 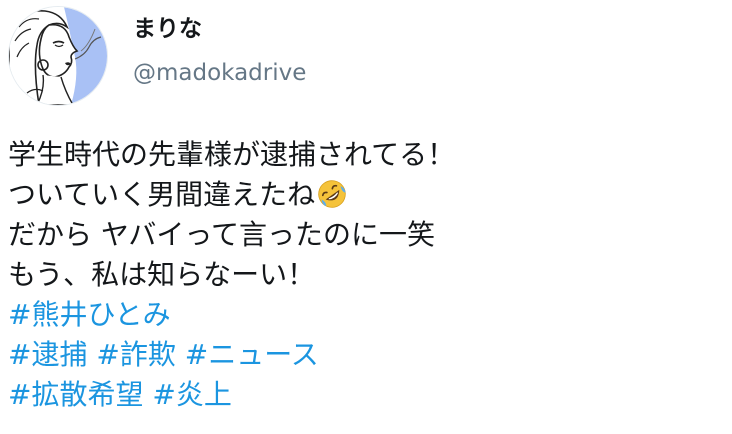 What do you see at coordinates (232, 154) in the screenshot?
I see `tweet-line: 学生時代の先輩様が逮捕されてる！` at bounding box center [232, 154].